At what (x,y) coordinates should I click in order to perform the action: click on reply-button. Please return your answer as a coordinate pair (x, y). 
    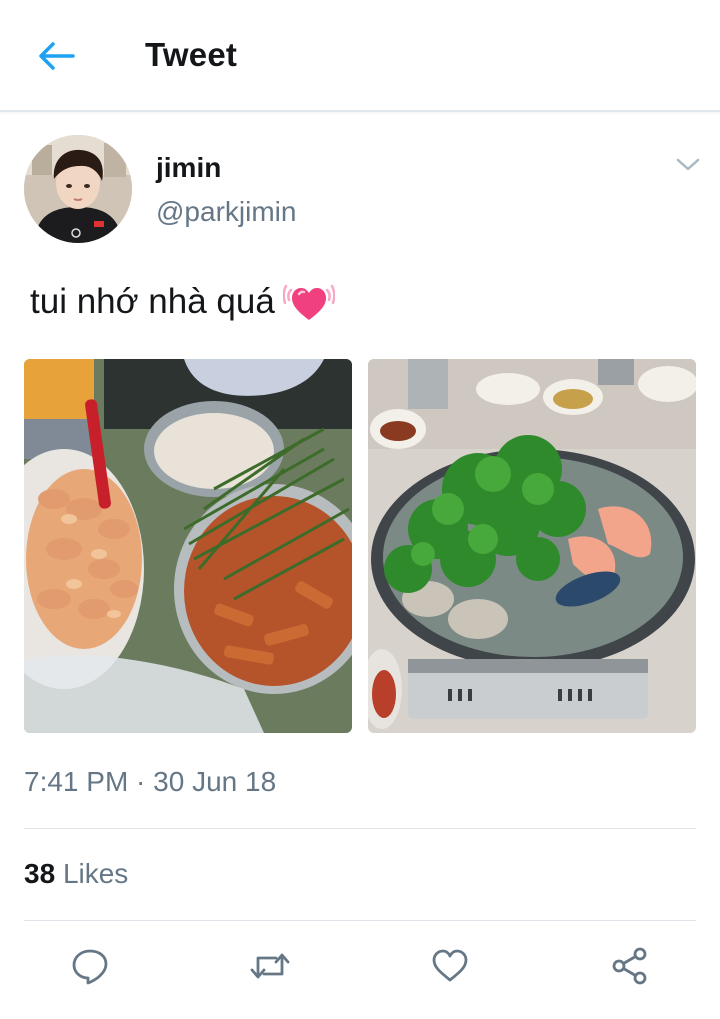
    Looking at the image, I should click on (90, 966).